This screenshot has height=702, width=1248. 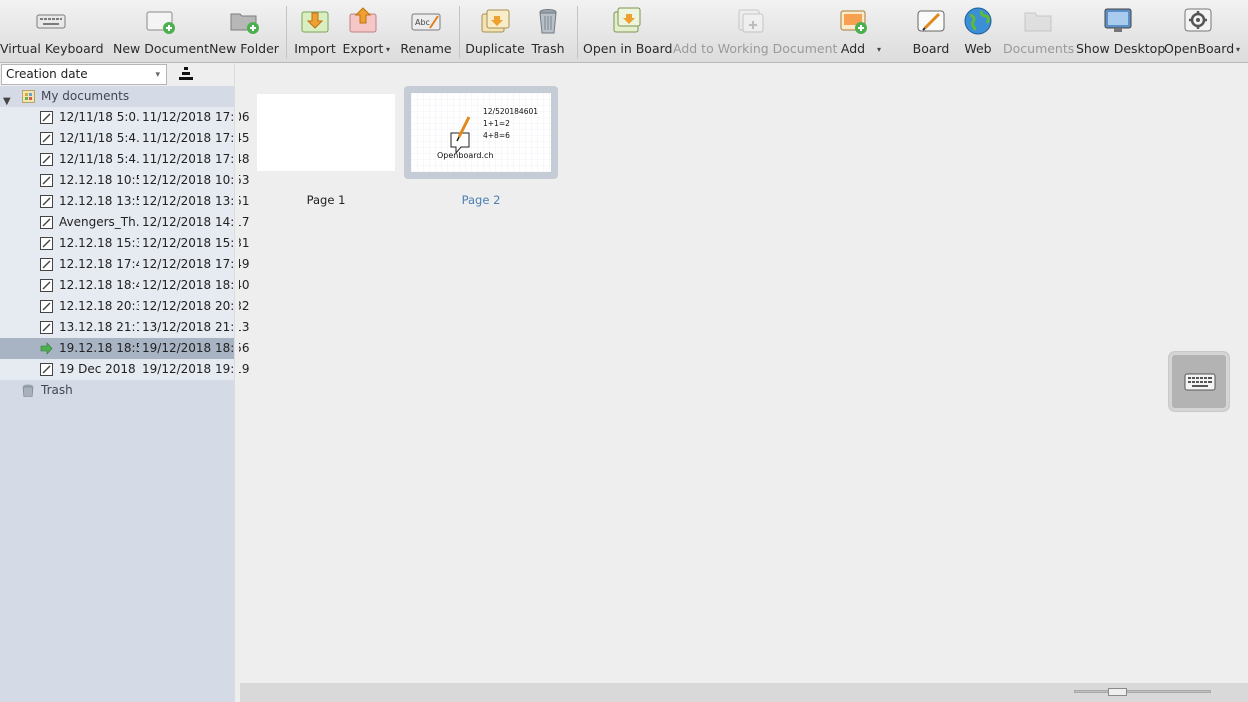 I want to click on new-document-label: New Document, so click(x=161, y=48).